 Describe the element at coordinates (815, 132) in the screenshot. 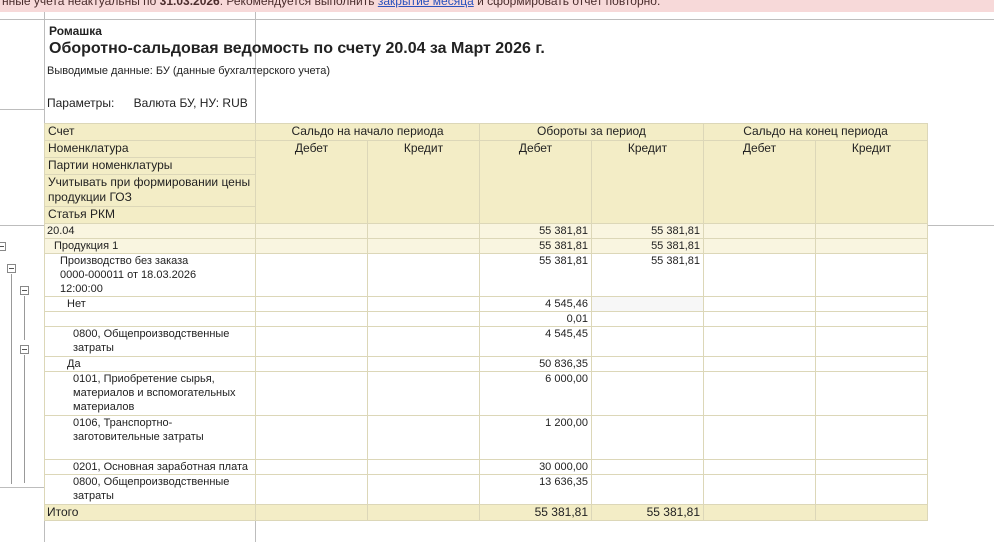

I see `header-closing-balance: Сальдо на конец периода` at that location.